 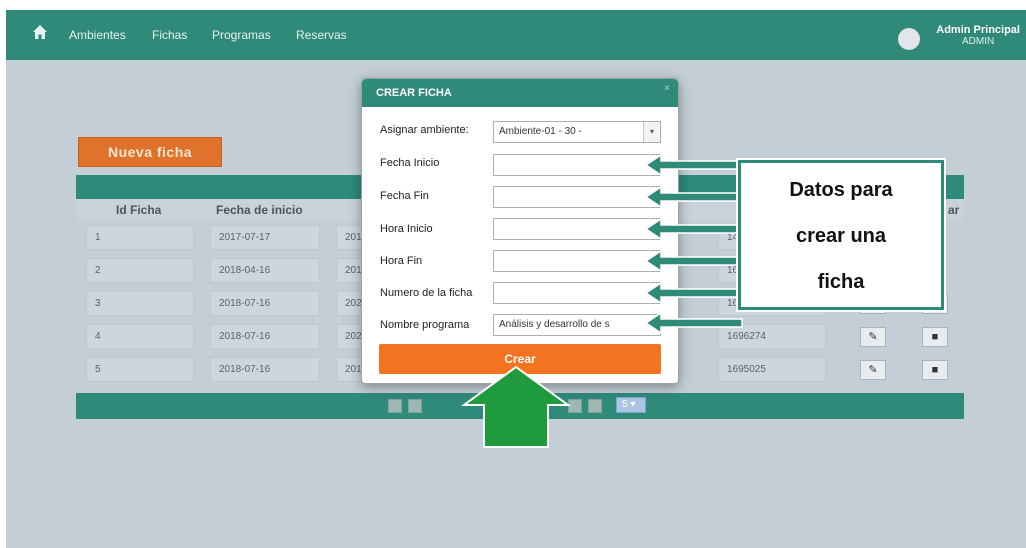 What do you see at coordinates (691, 197) in the screenshot?
I see `arrow-fecha-fin` at bounding box center [691, 197].